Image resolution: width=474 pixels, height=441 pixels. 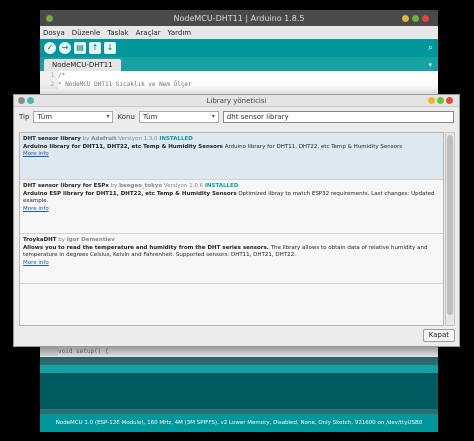 What do you see at coordinates (178, 116) in the screenshot?
I see `topic-select: Tüm ▾` at bounding box center [178, 116].